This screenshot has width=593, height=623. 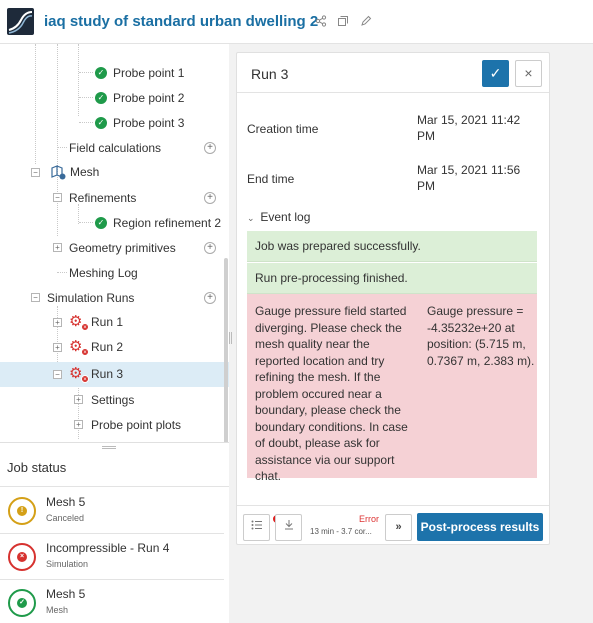 I want to click on mesh-icon, so click(x=58, y=172).